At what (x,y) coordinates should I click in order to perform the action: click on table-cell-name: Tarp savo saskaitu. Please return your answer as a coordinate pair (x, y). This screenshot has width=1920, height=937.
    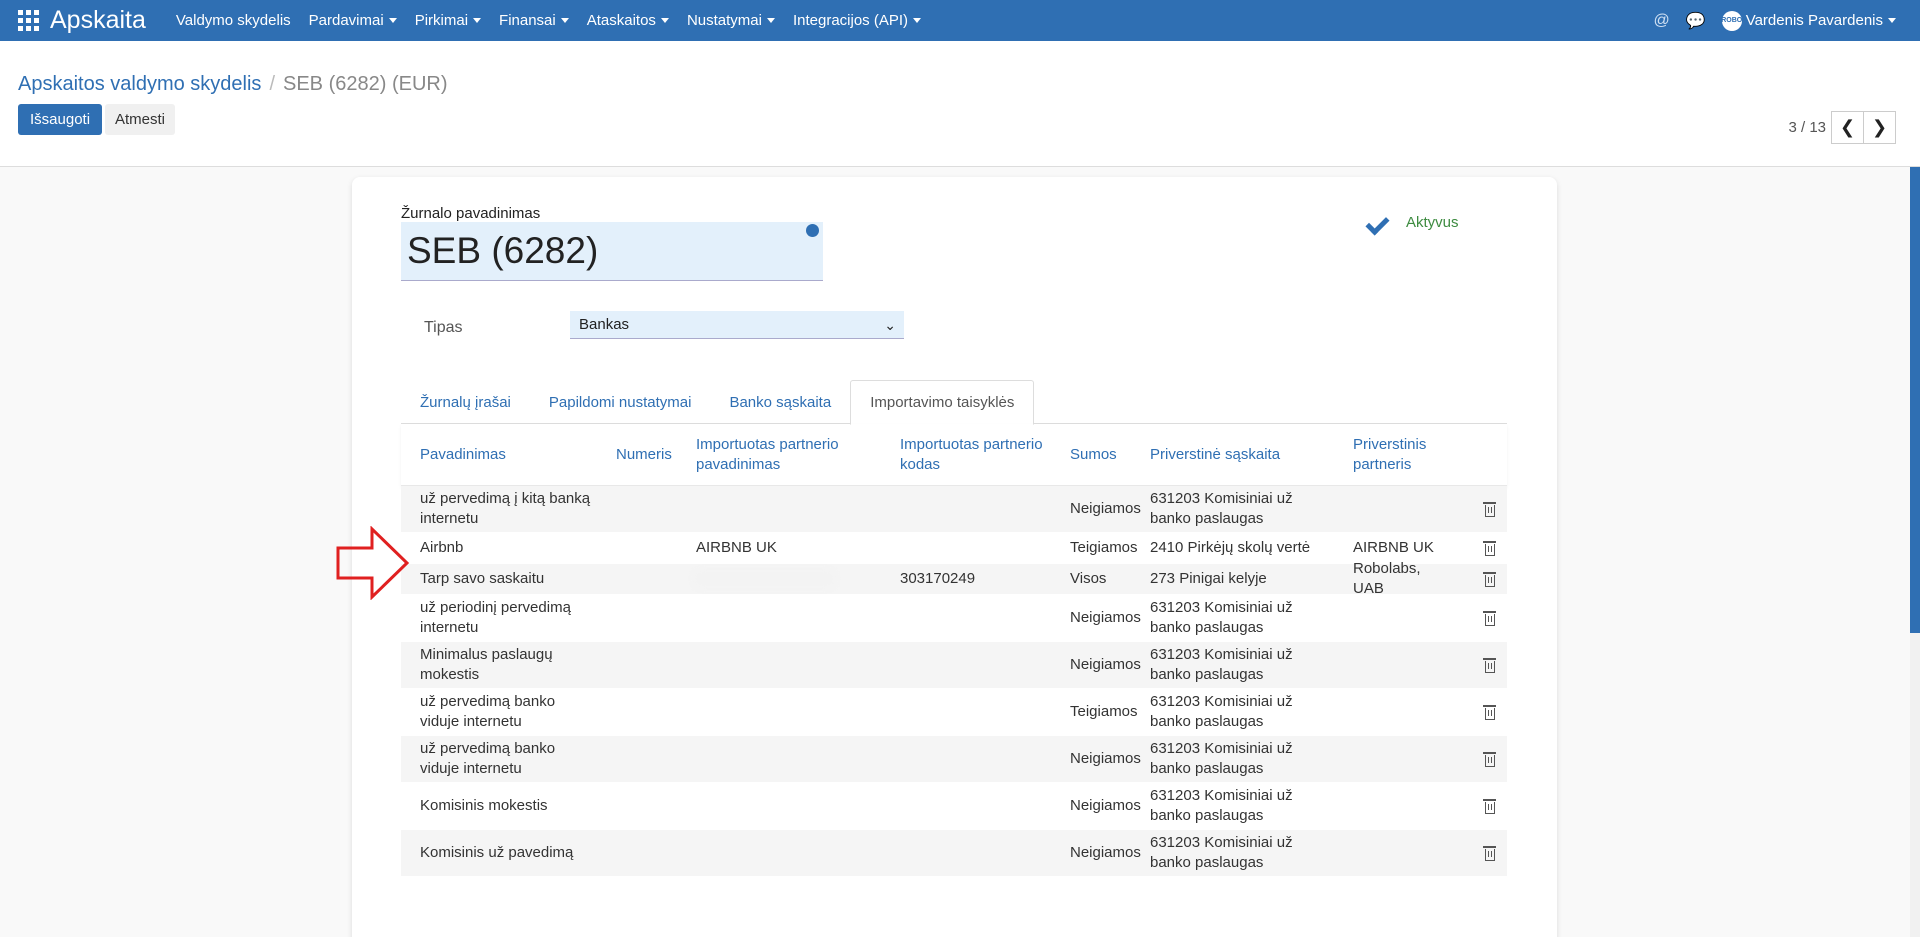
    Looking at the image, I should click on (482, 578).